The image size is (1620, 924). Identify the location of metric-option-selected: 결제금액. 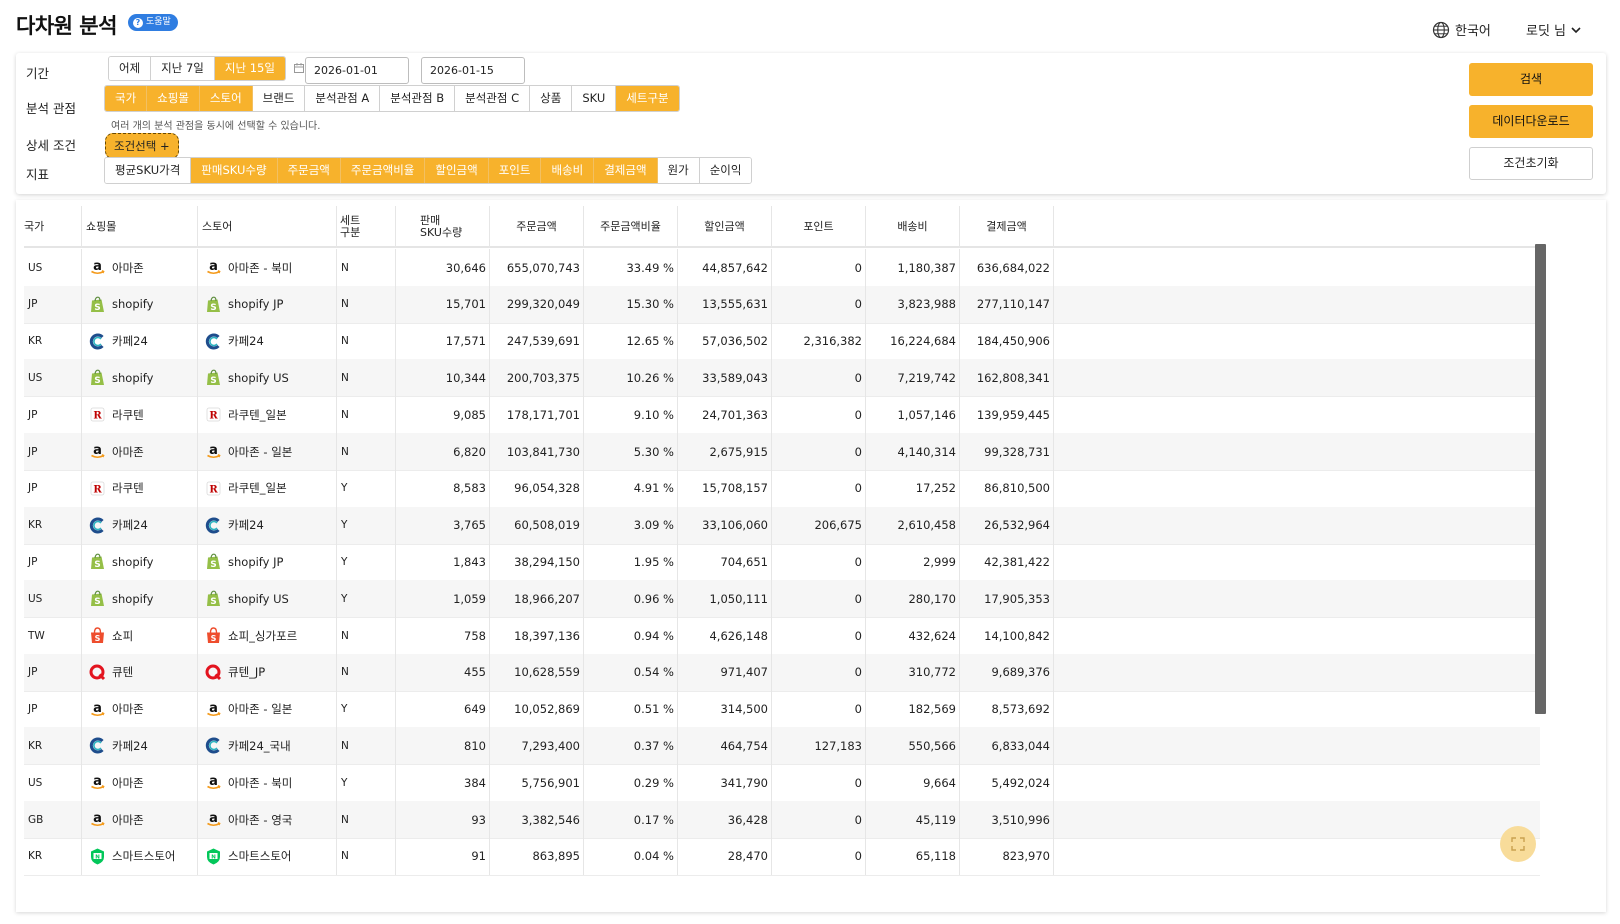
(626, 170).